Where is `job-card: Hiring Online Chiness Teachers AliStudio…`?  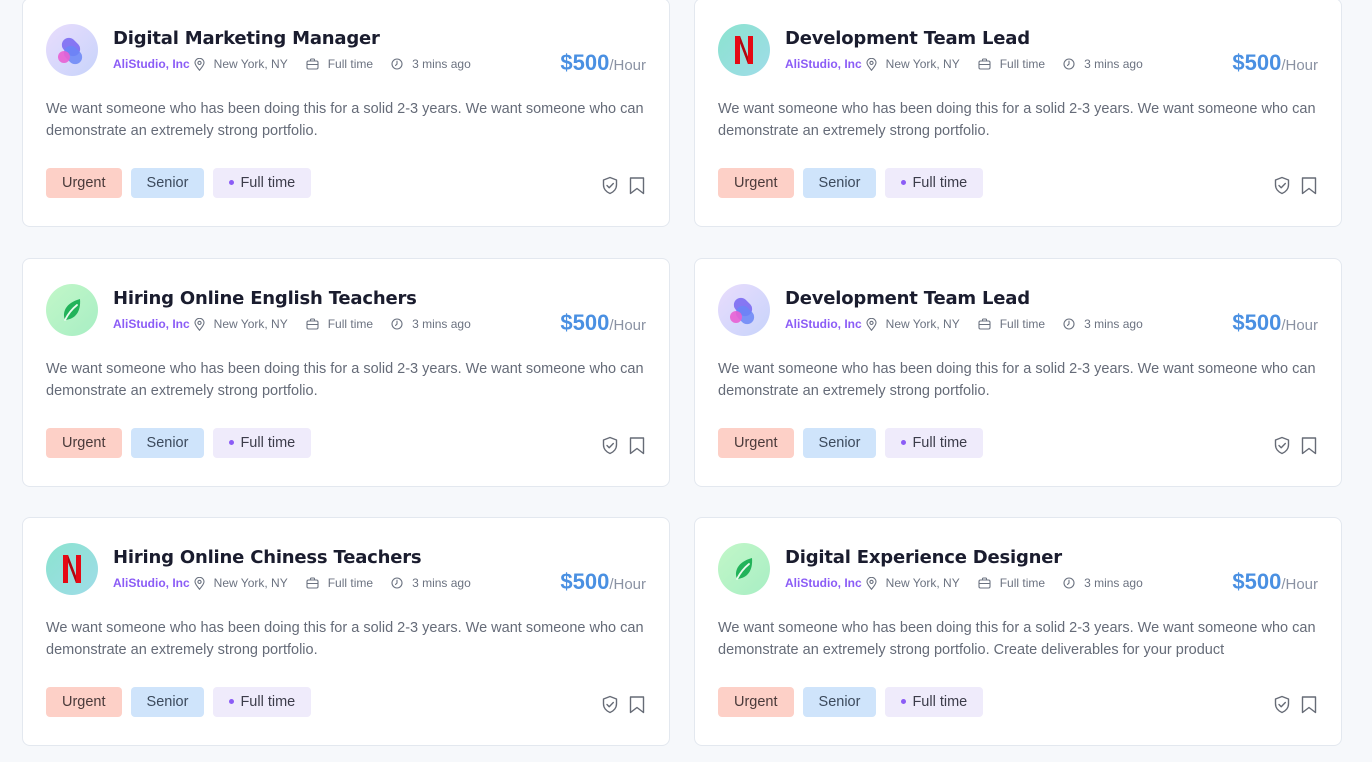
job-card: Hiring Online Chiness Teachers AliStudio… is located at coordinates (346, 631).